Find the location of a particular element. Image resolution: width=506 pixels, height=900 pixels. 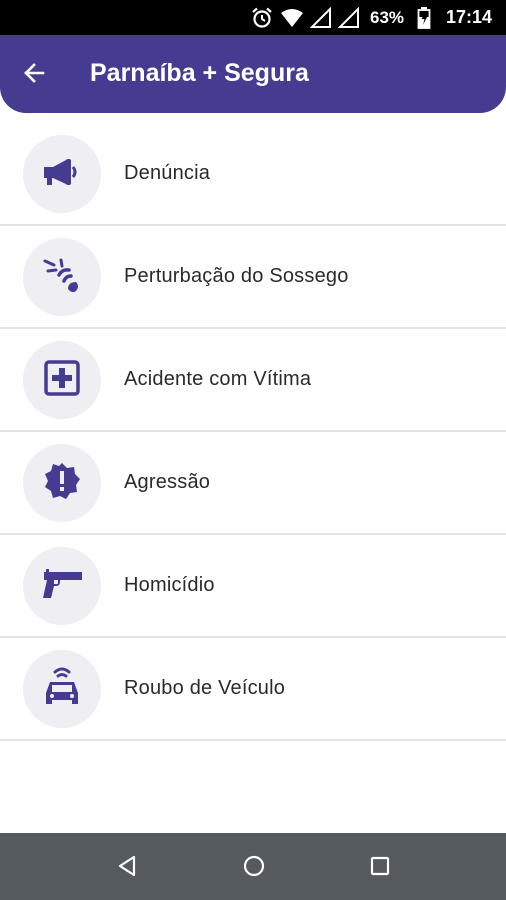

list-item-homicidio: Homicídio is located at coordinates (253, 586).